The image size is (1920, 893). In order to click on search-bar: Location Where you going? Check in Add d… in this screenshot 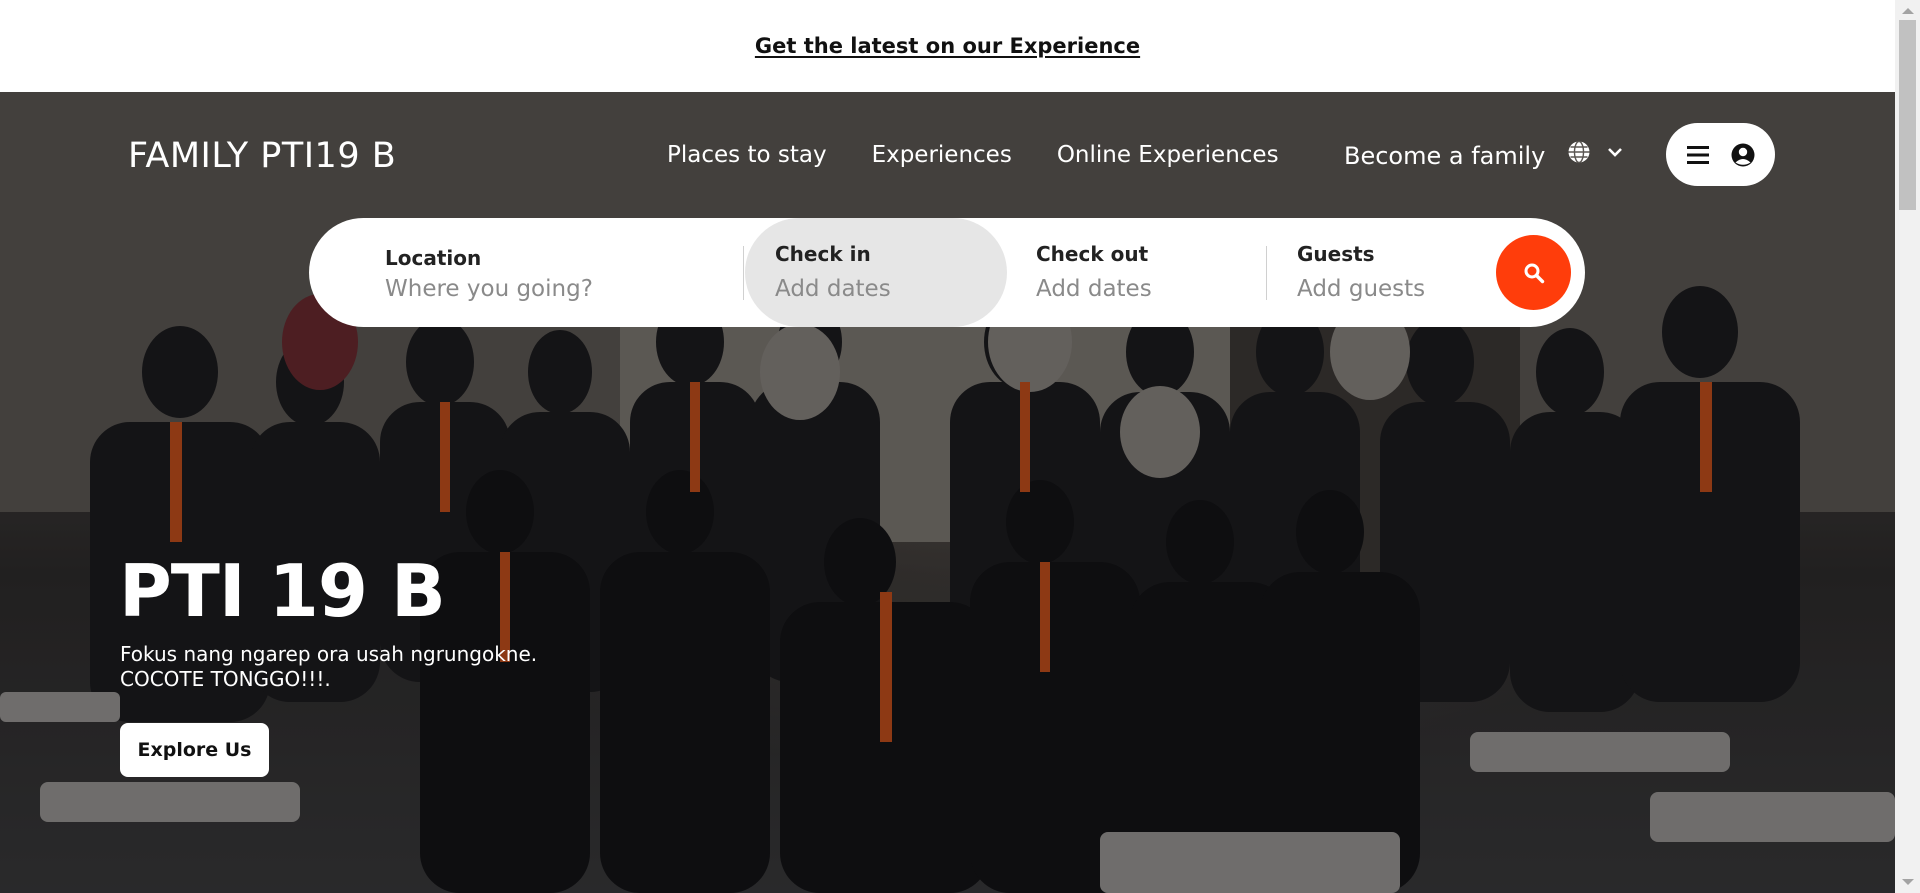, I will do `click(947, 272)`.